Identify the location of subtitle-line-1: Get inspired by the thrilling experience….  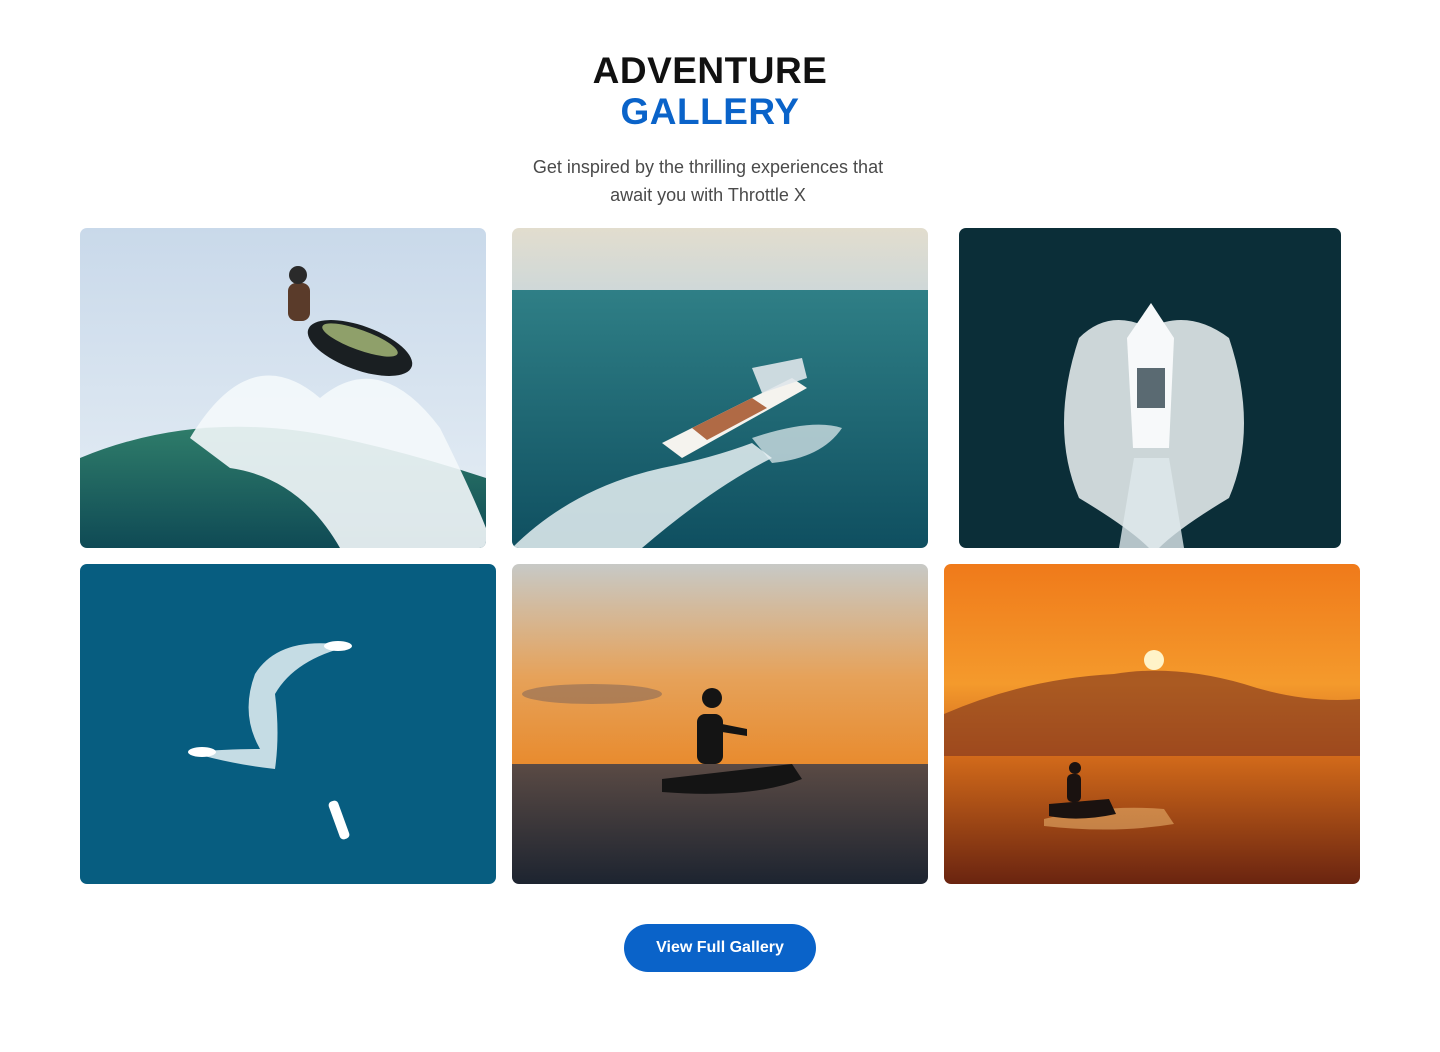
(708, 167).